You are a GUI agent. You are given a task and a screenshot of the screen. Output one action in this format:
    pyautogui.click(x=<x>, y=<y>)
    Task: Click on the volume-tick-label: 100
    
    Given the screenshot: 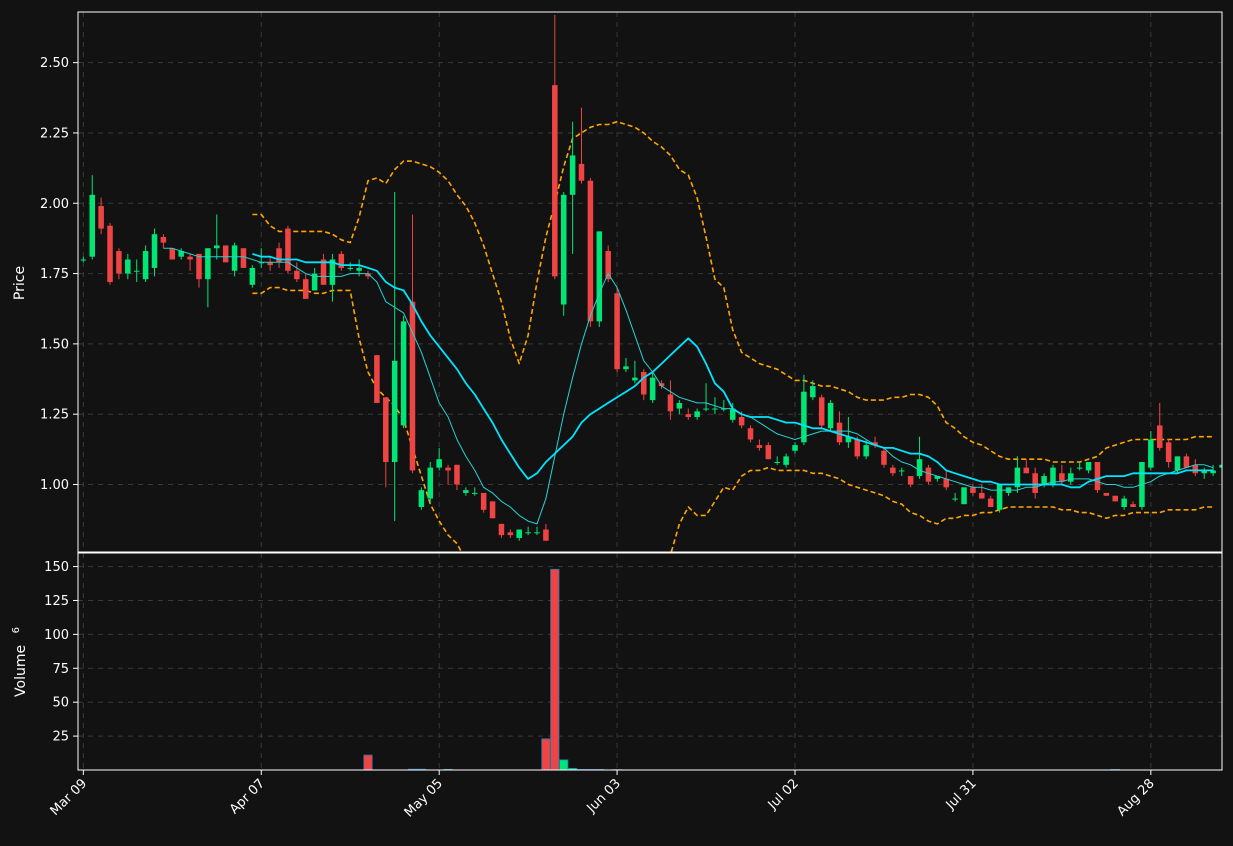 What is the action you would take?
    pyautogui.click(x=56, y=635)
    